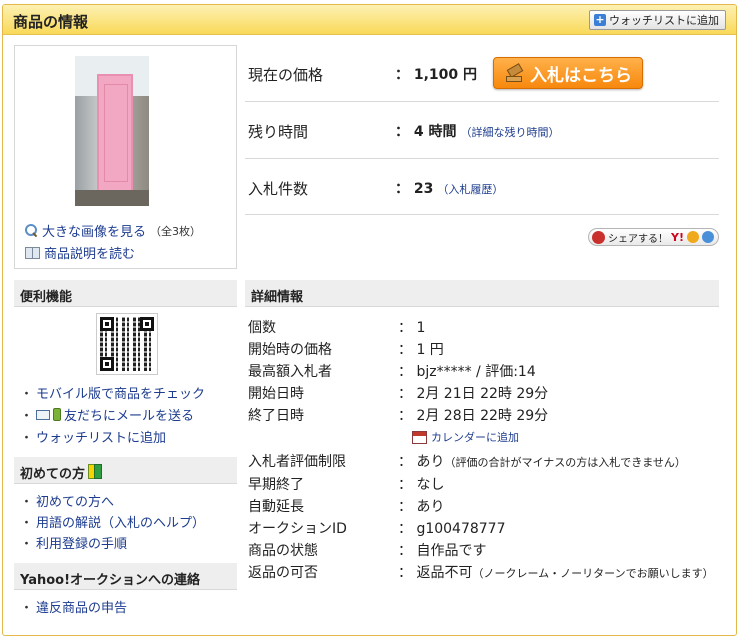 The width and height of the screenshot is (741, 642). What do you see at coordinates (482, 293) in the screenshot?
I see `detail-header: 詳細情報` at bounding box center [482, 293].